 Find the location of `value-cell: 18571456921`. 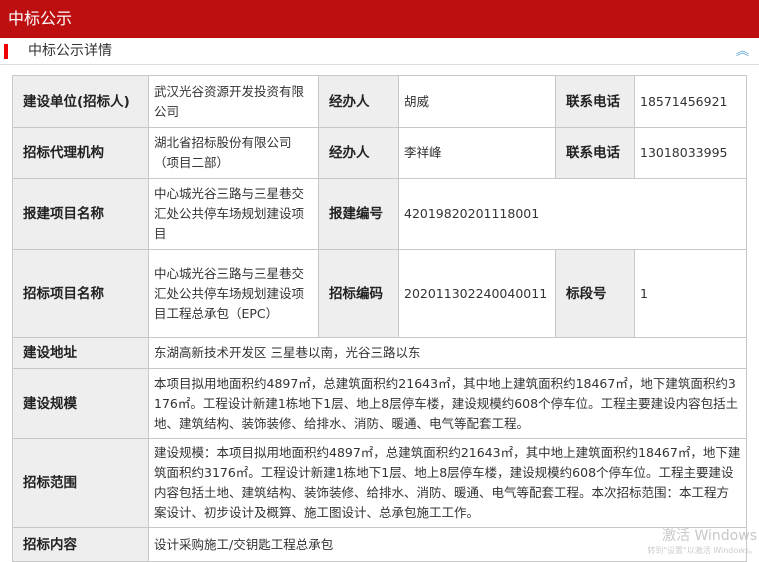

value-cell: 18571456921 is located at coordinates (690, 101).